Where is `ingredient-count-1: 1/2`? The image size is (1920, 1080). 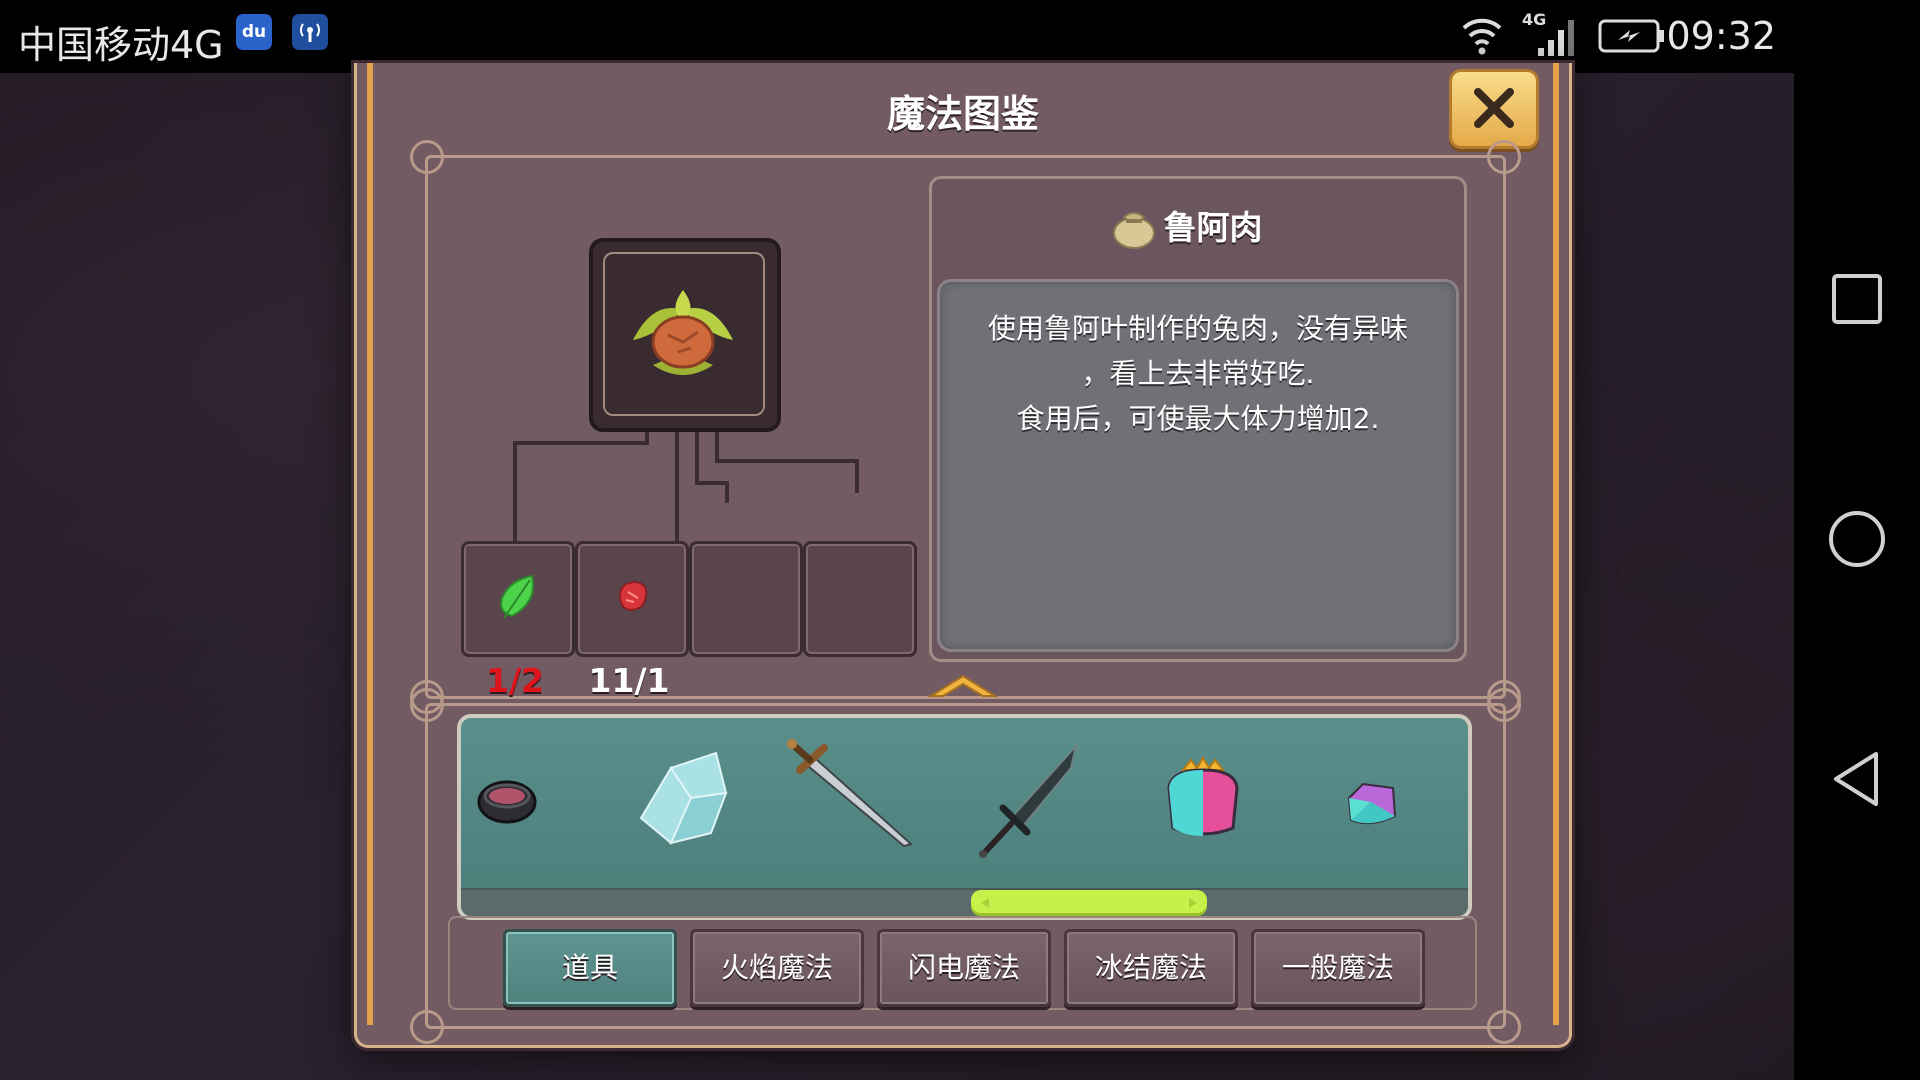 ingredient-count-1: 1/2 is located at coordinates (515, 680).